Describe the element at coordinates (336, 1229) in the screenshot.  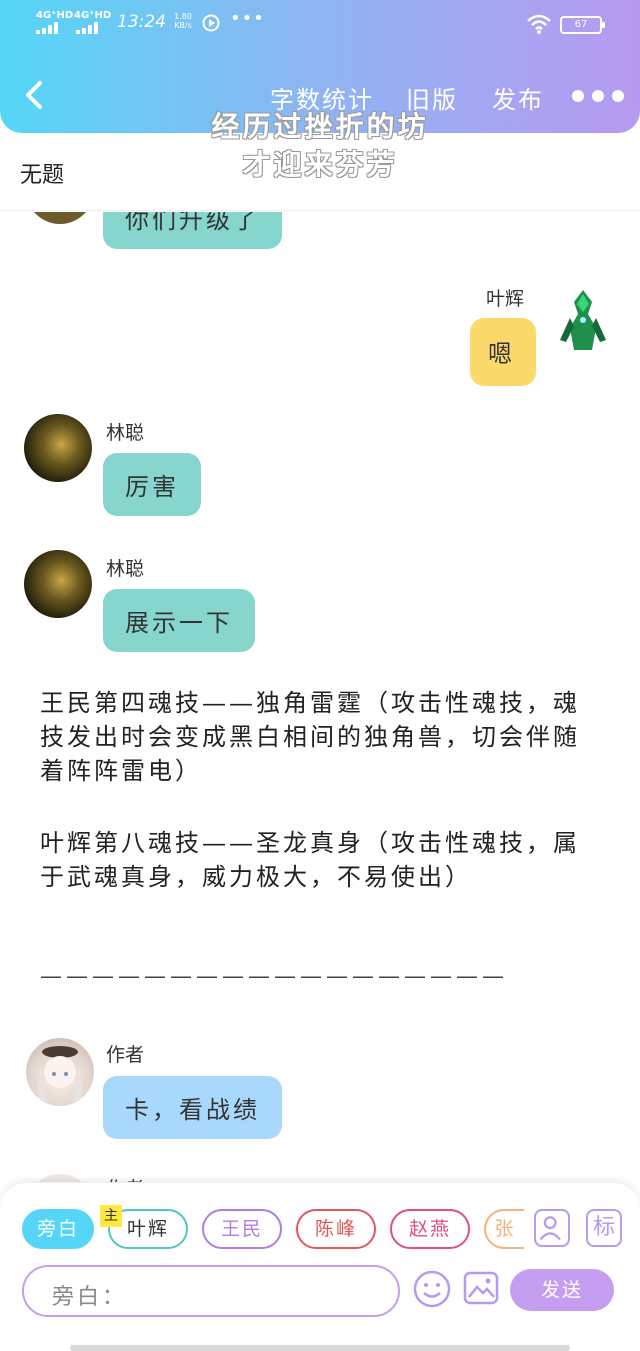
I see `role-chip-chenfeng: 陈峰` at that location.